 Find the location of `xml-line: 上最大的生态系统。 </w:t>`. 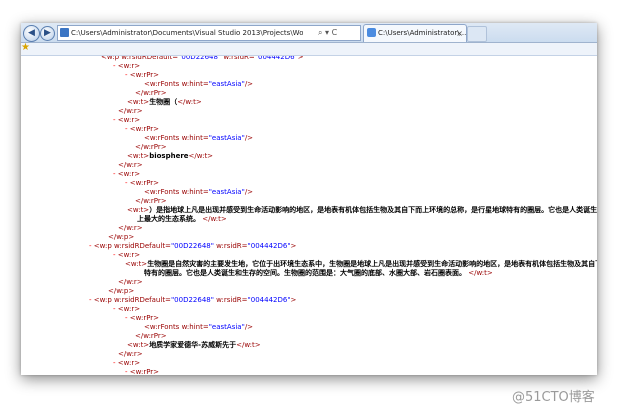

xml-line: 上最大的生态系统。 </w:t> is located at coordinates (182, 219).